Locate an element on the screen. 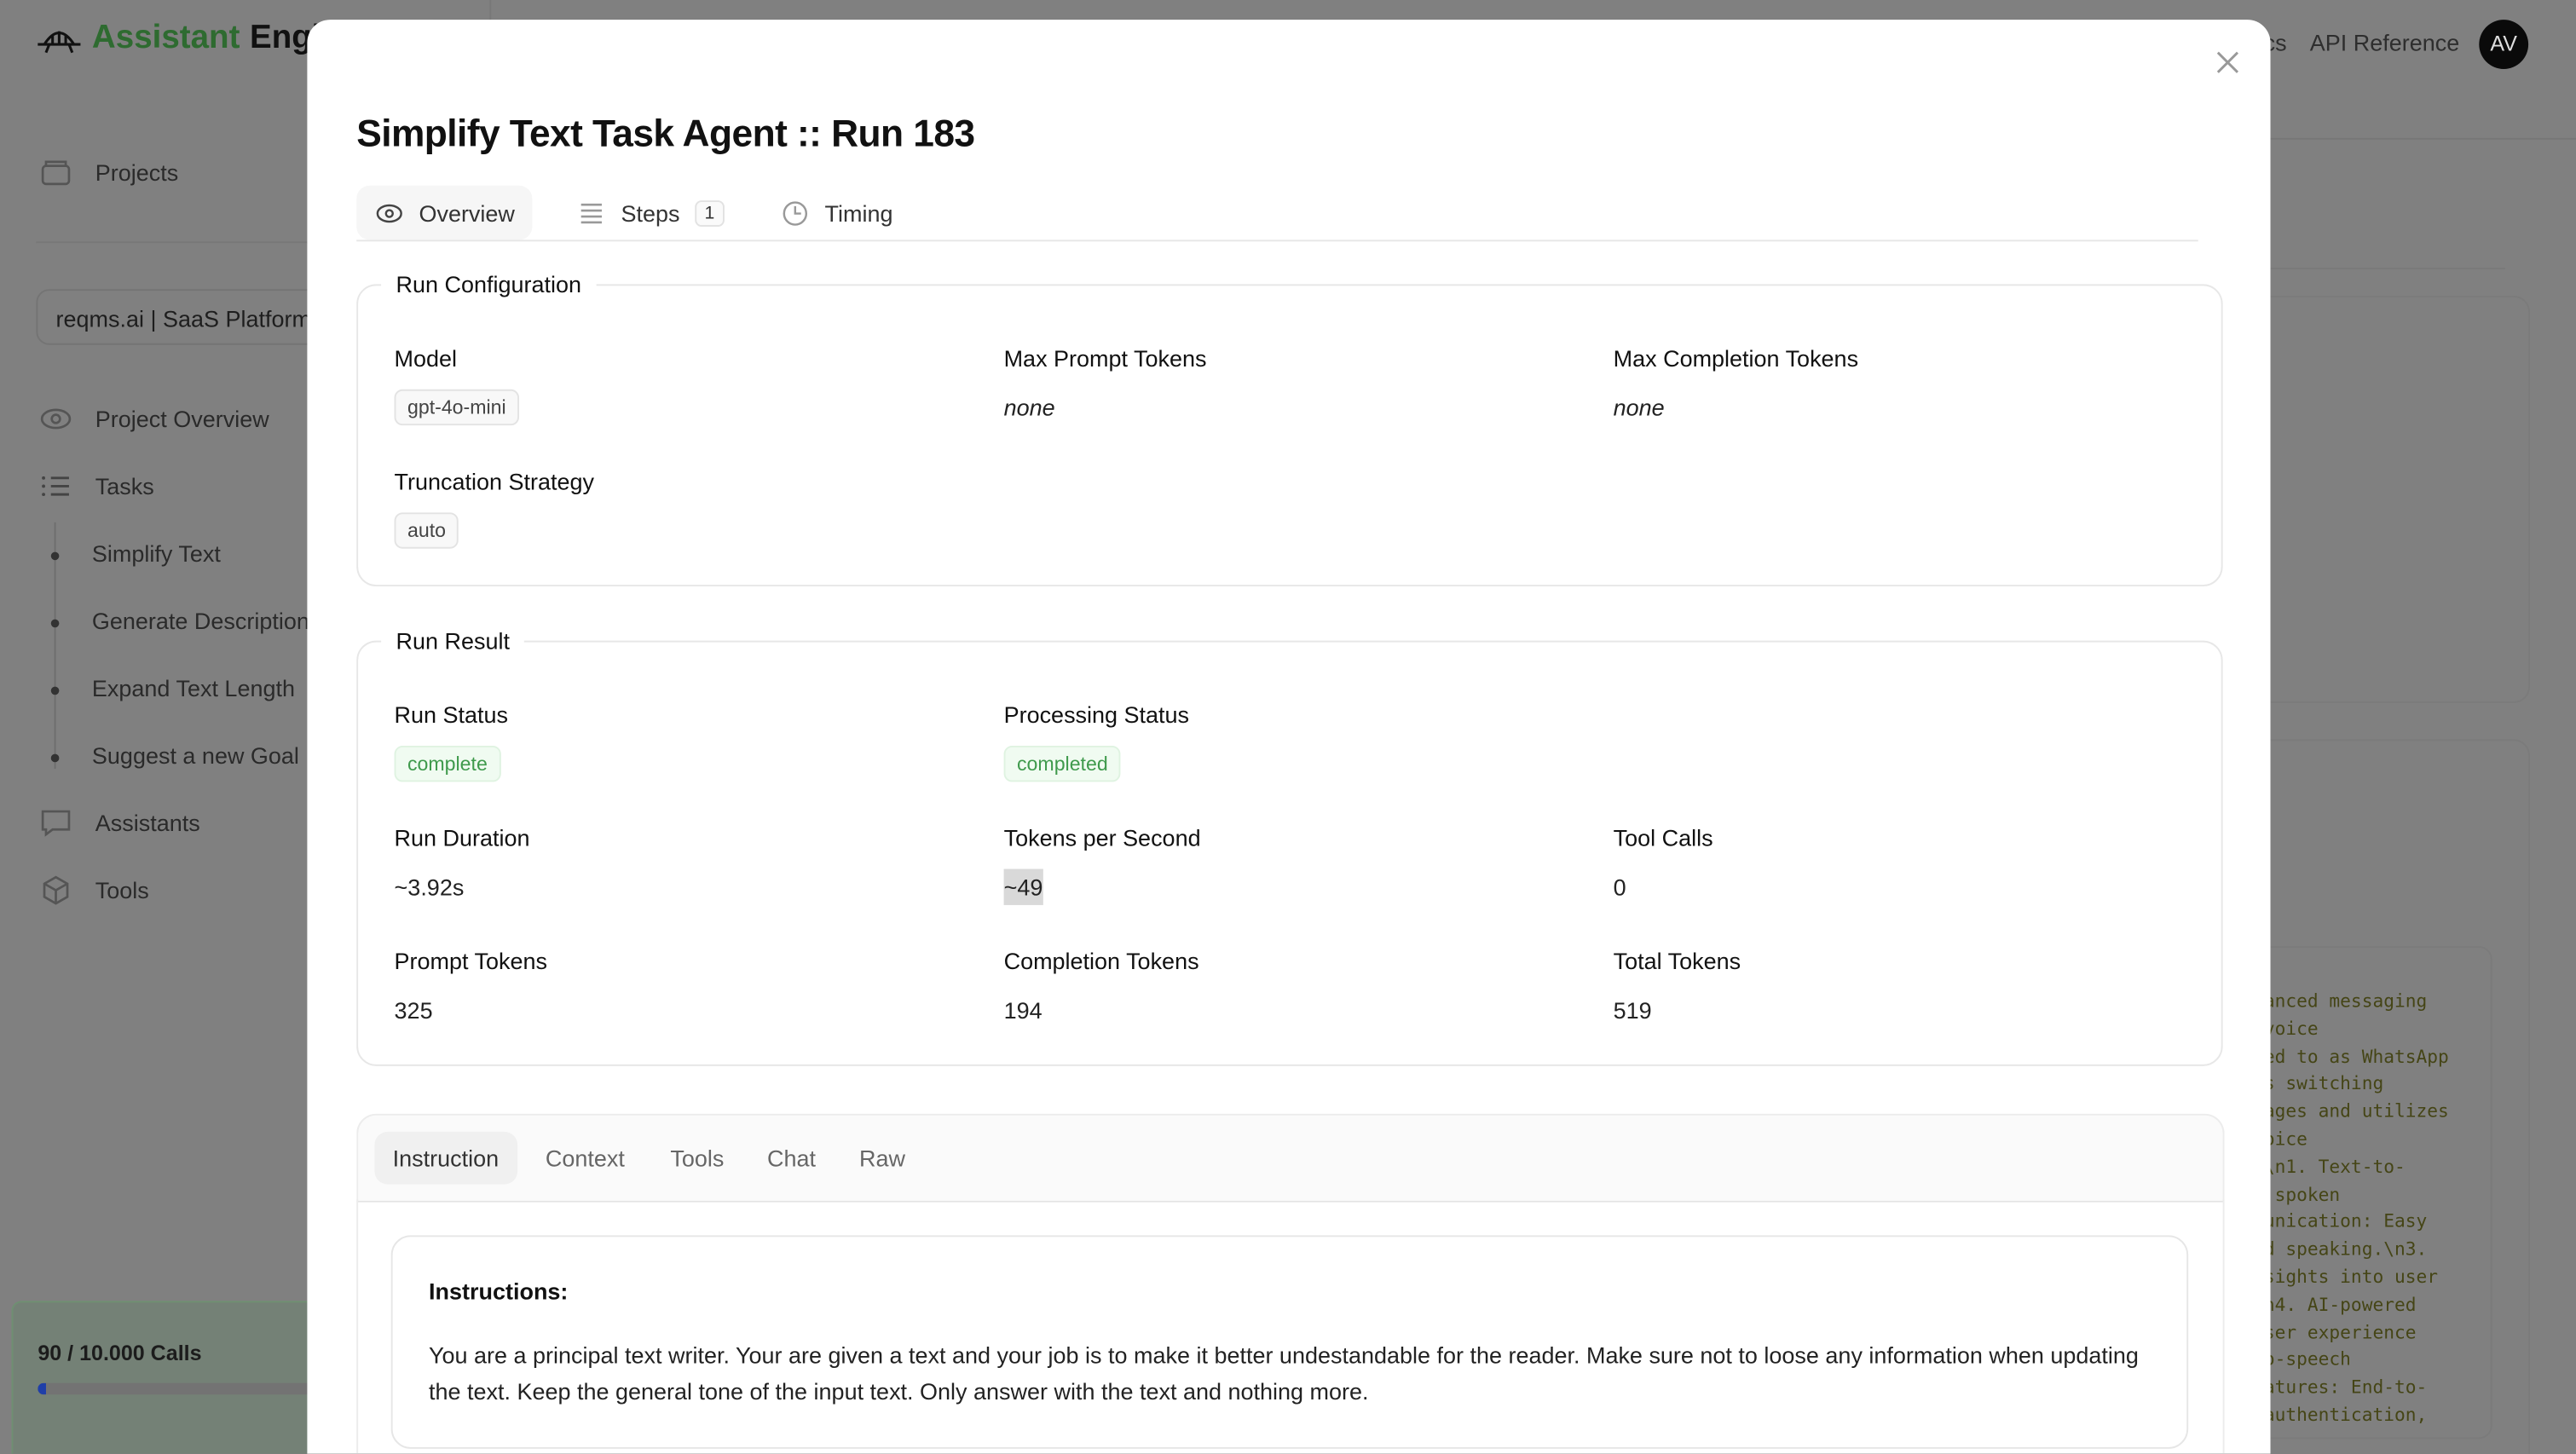 The height and width of the screenshot is (1454, 2576). task-label: Generate Description is located at coordinates (200, 621).